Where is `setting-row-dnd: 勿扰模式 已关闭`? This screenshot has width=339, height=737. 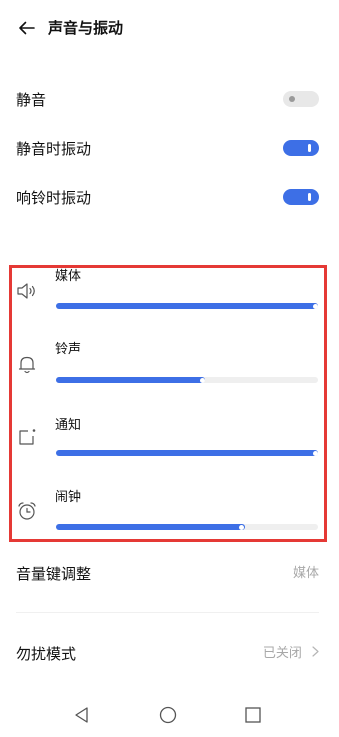 setting-row-dnd: 勿扰模式 已关闭 is located at coordinates (169, 654).